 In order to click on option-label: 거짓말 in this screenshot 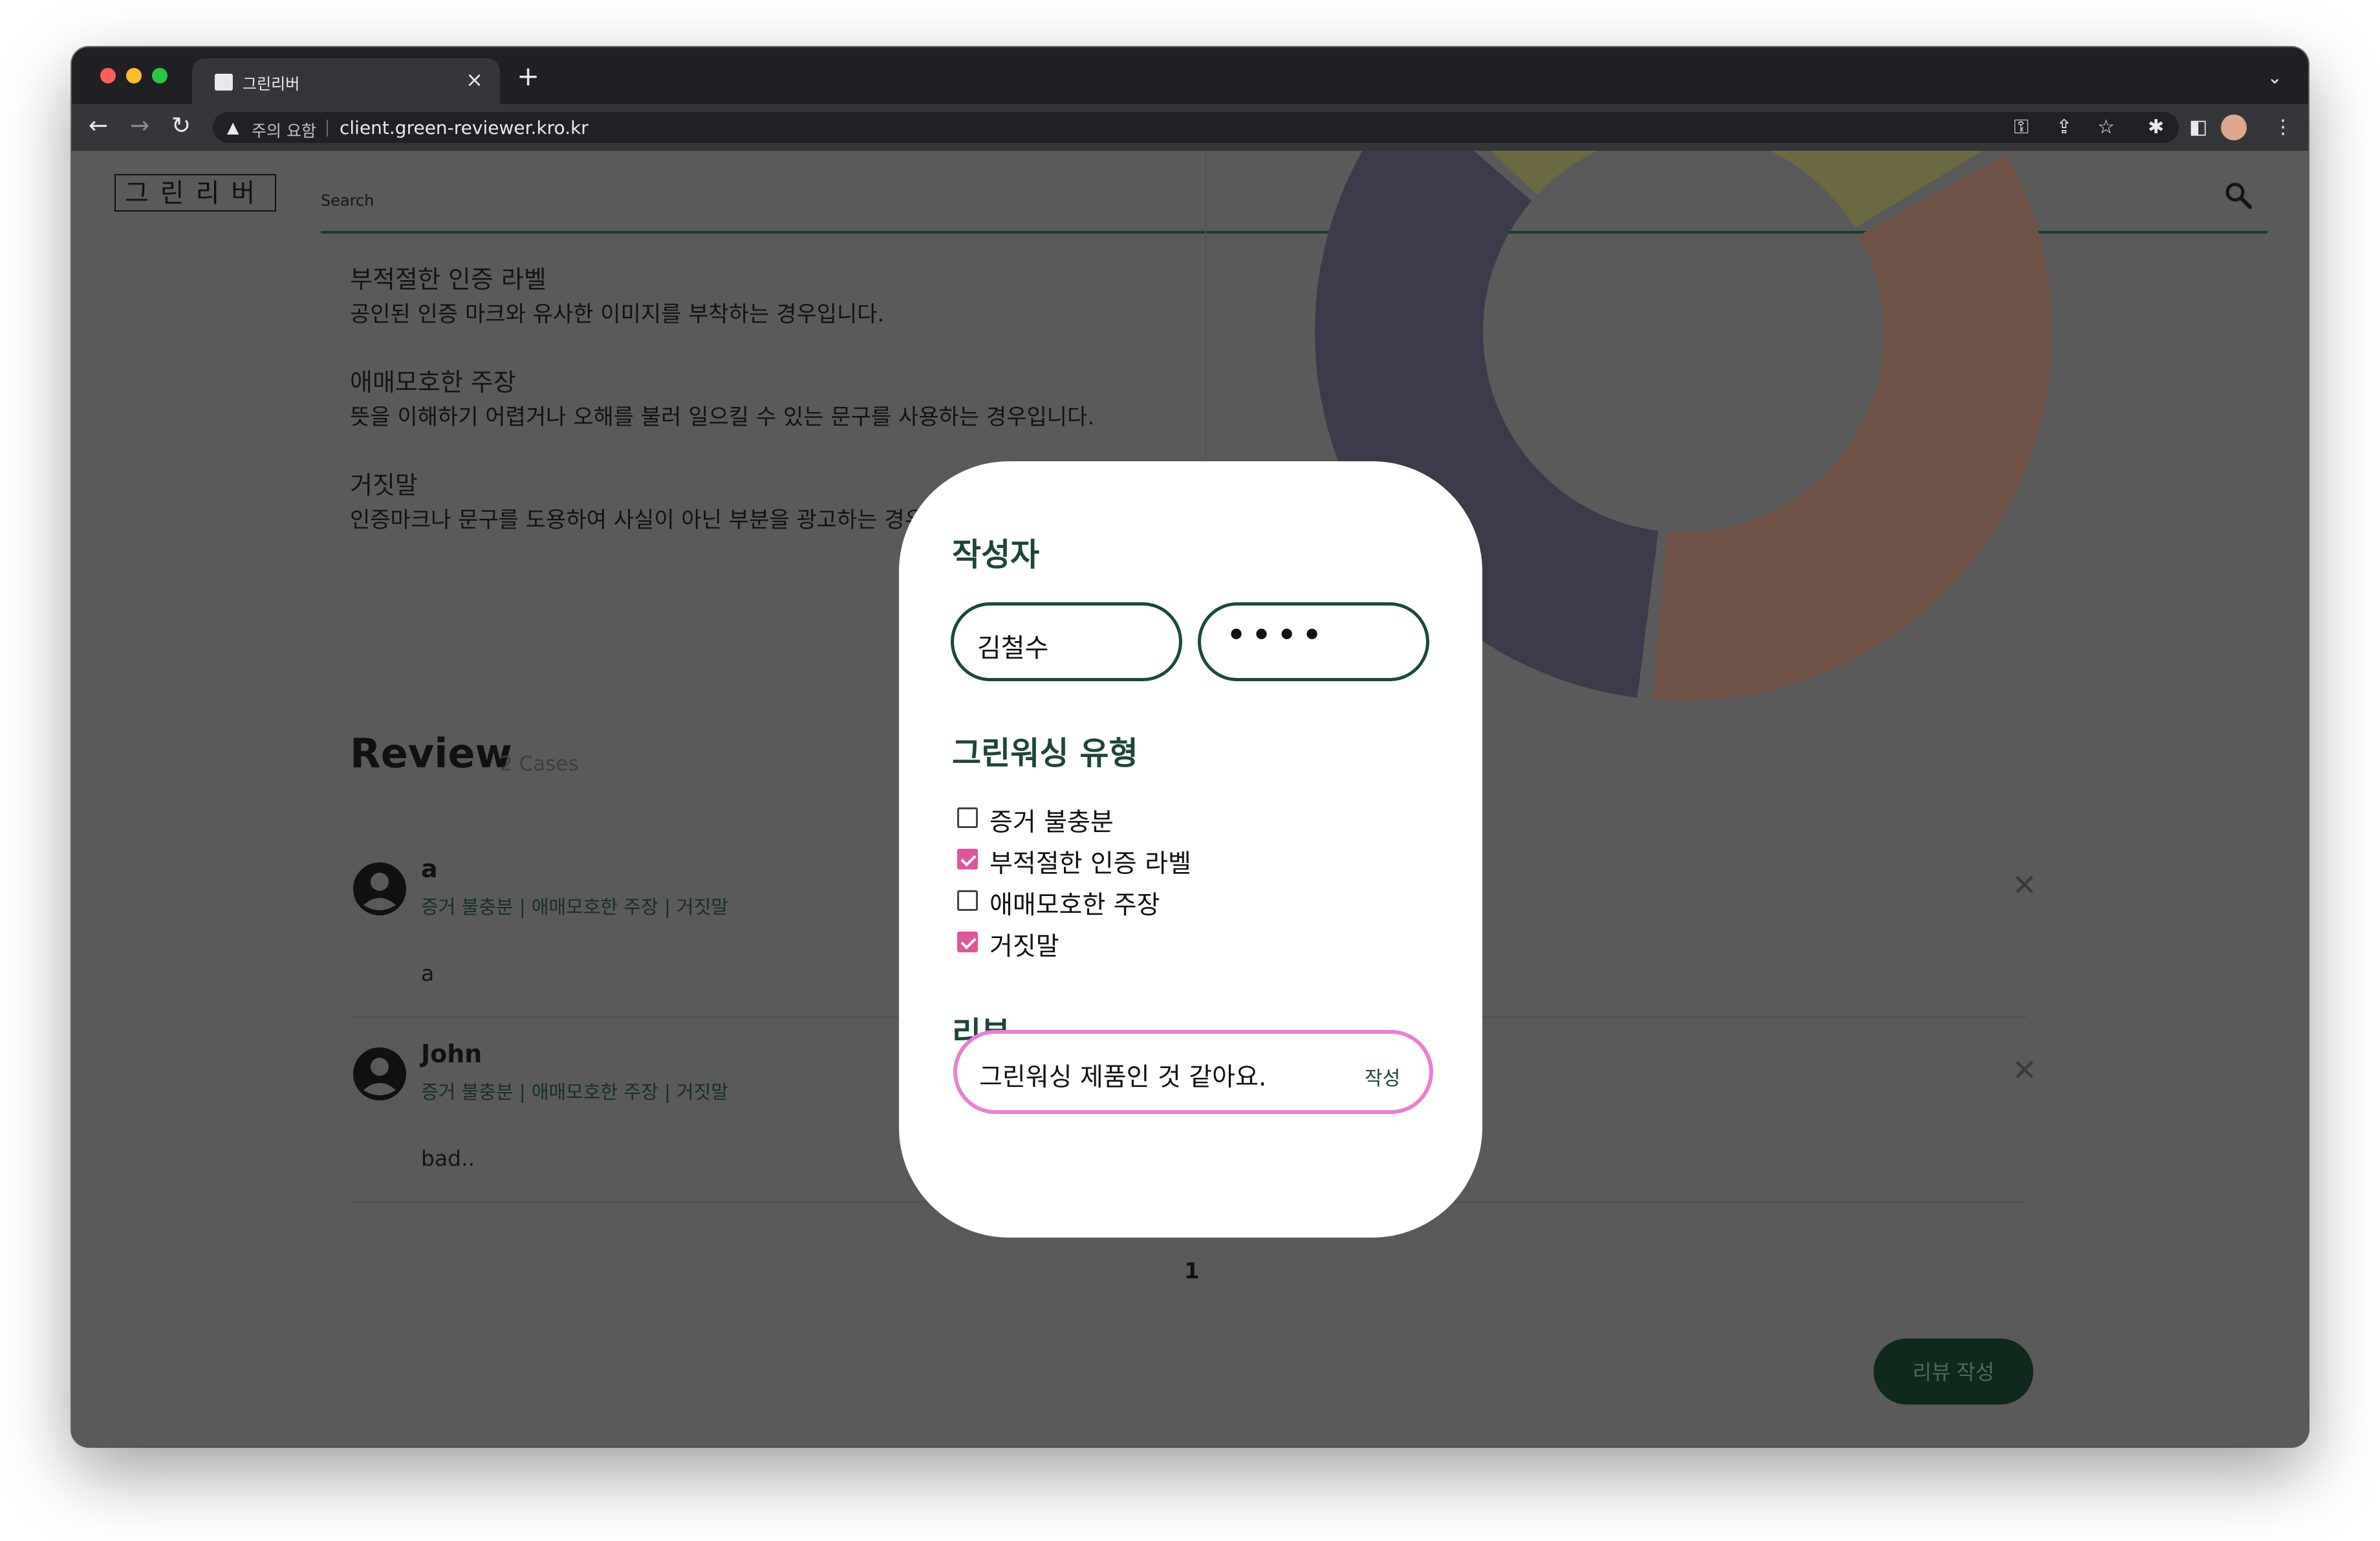, I will do `click(1024, 944)`.